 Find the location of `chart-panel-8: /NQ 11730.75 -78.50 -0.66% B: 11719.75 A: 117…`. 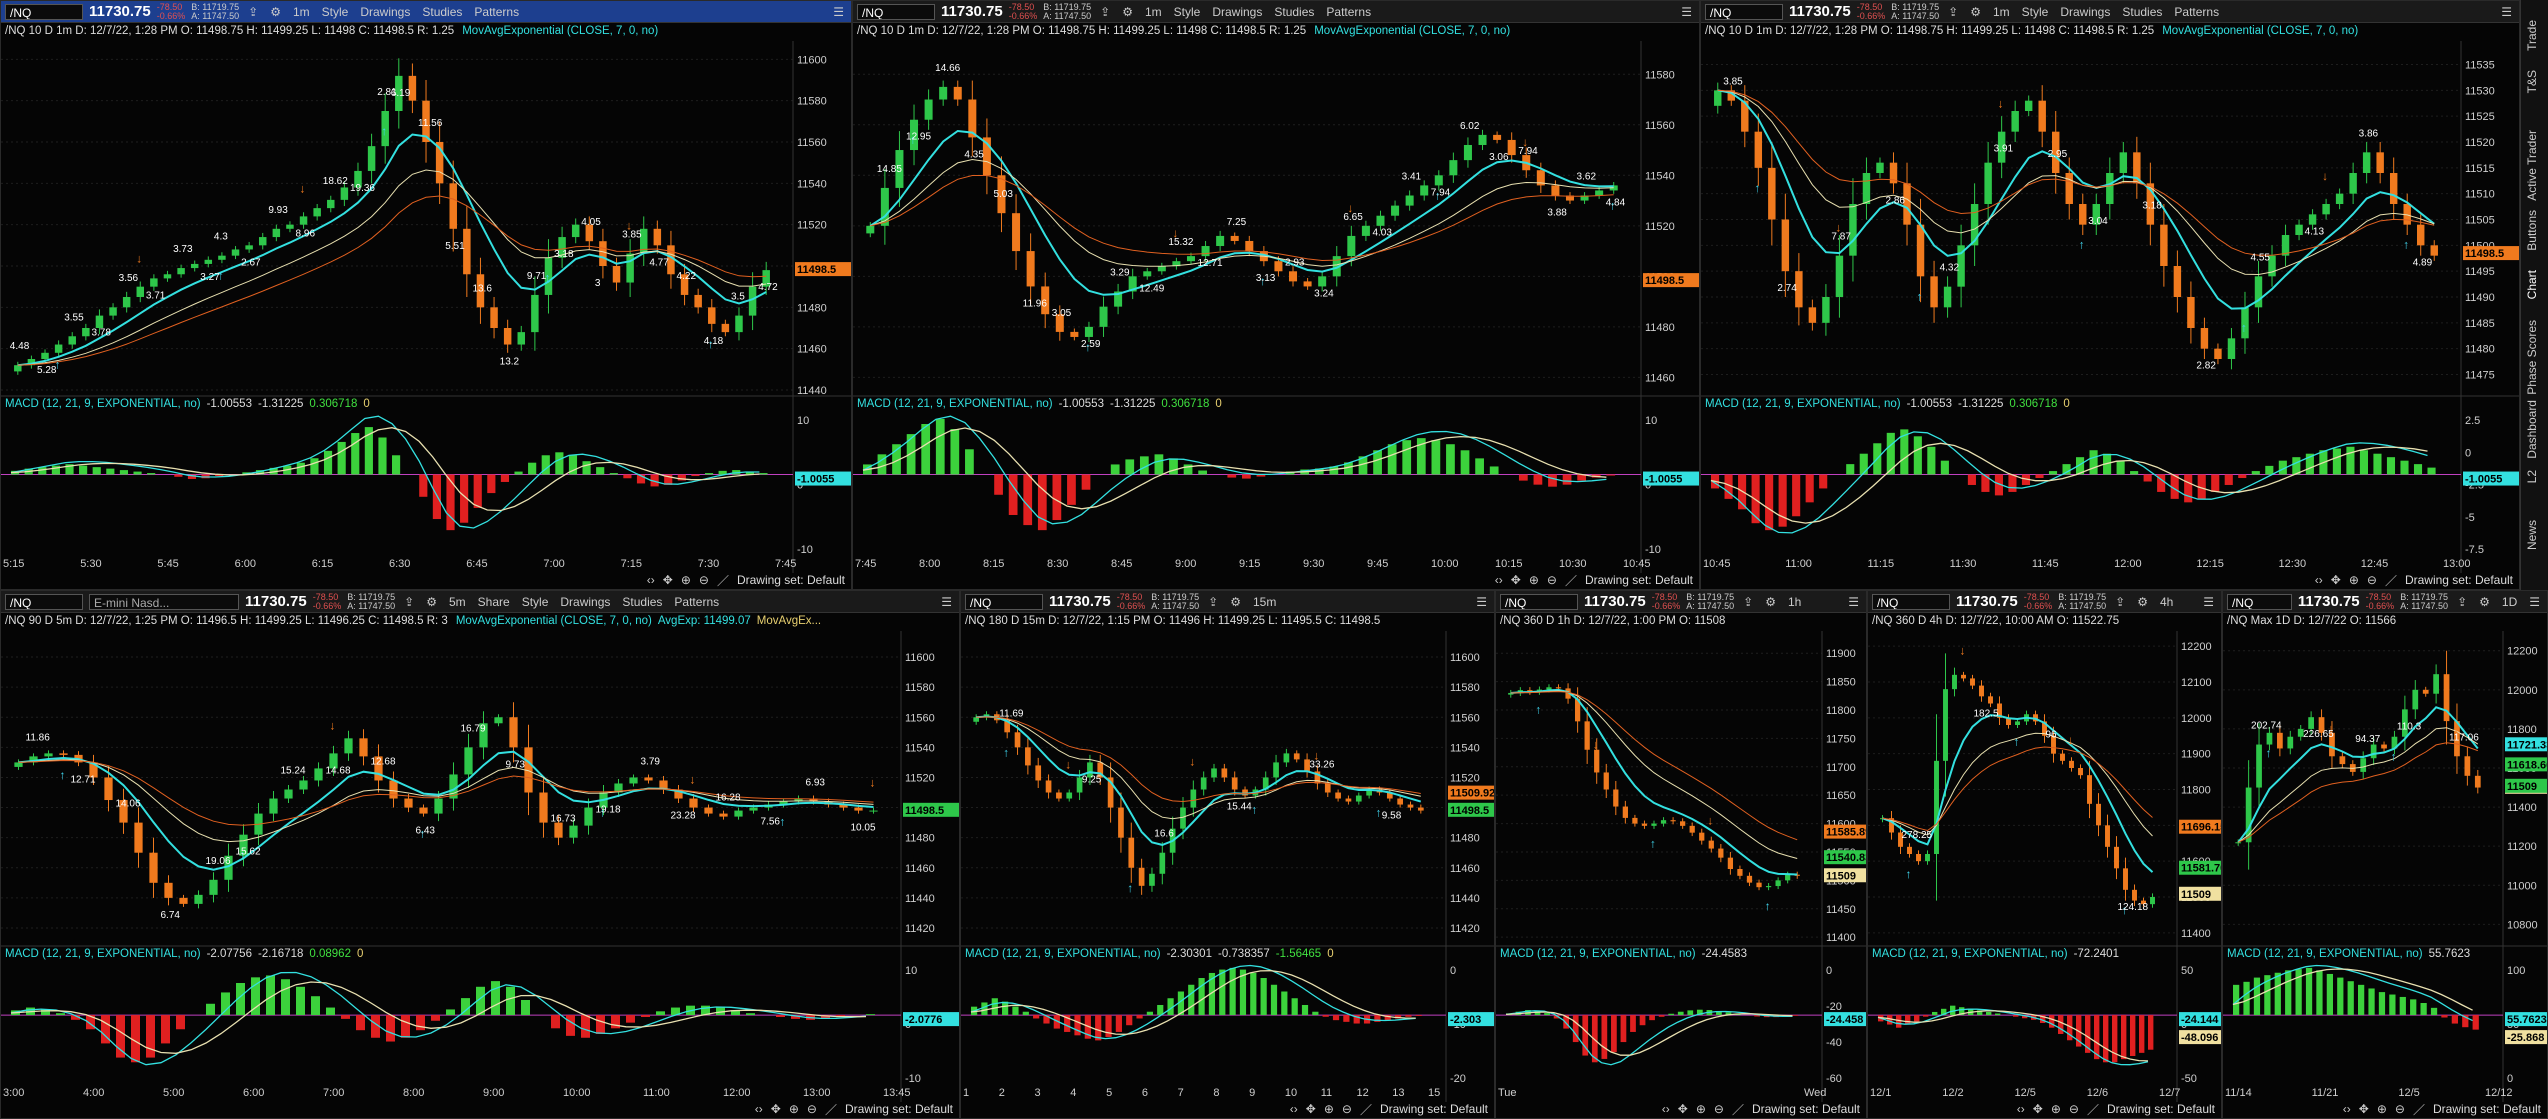

chart-panel-8: /NQ 11730.75 -78.50 -0.66% B: 11719.75 A: 117… is located at coordinates (2385, 854).